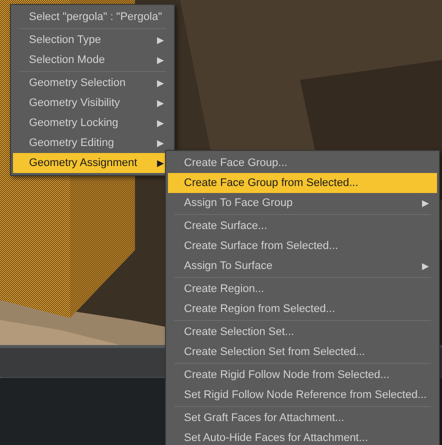 The image size is (442, 445). I want to click on menu-item: Assign To Face Group ▶, so click(302, 203).